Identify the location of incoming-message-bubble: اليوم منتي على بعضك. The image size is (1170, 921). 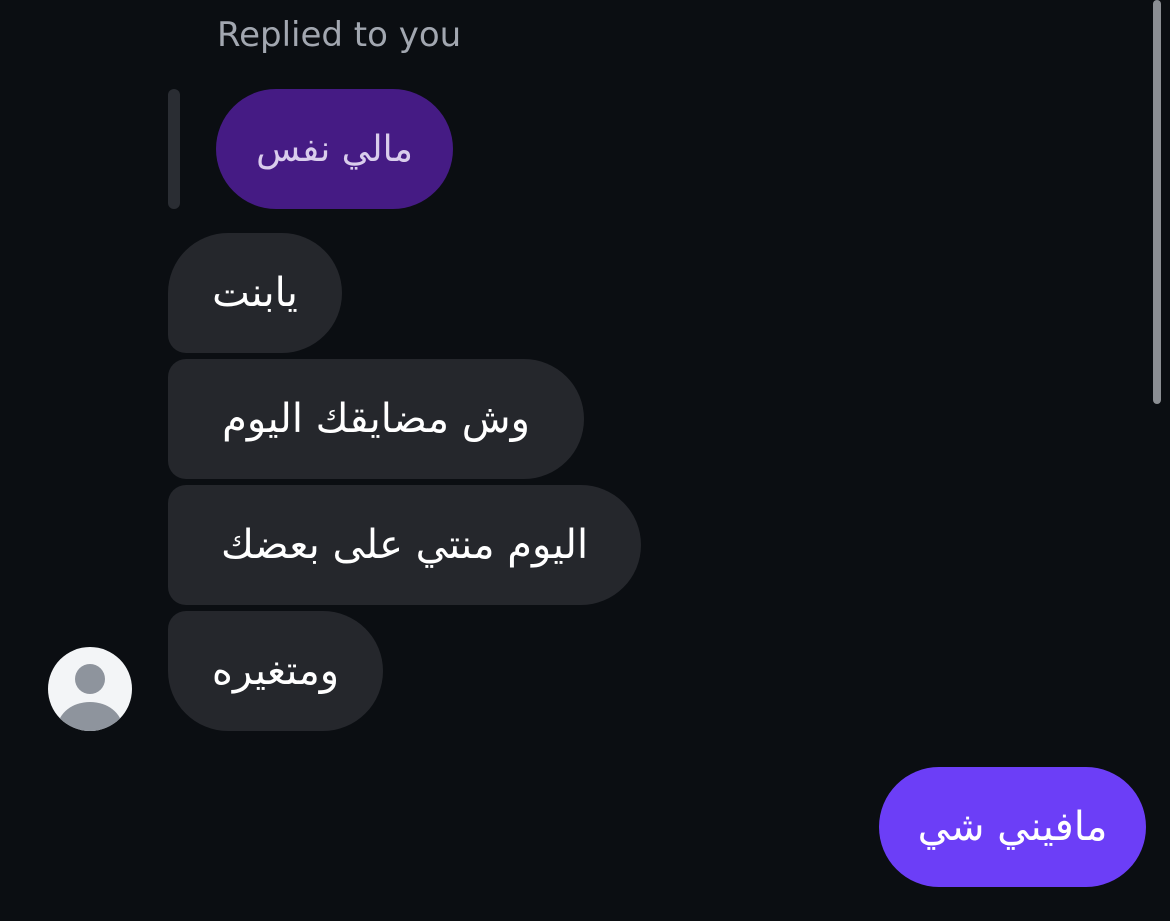
(404, 545).